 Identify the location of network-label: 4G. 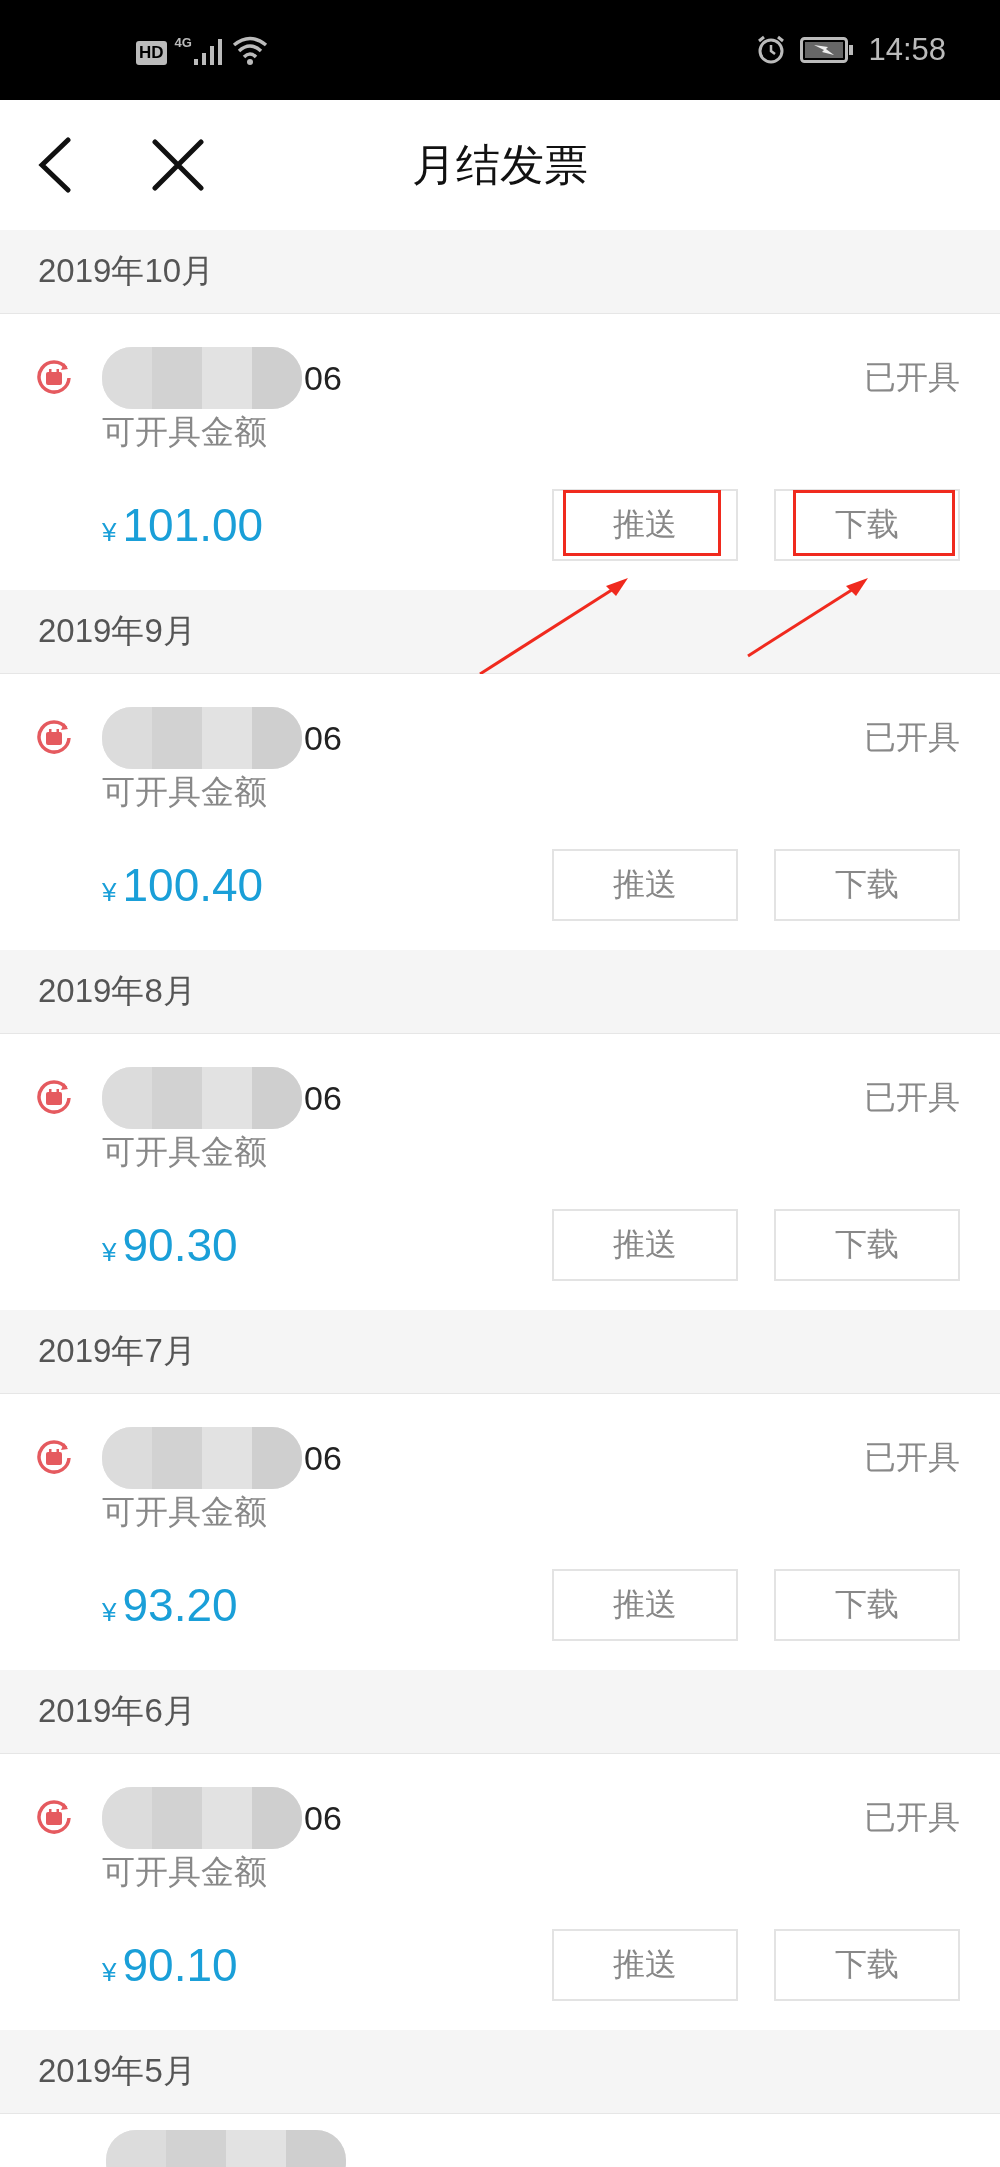
(183, 42).